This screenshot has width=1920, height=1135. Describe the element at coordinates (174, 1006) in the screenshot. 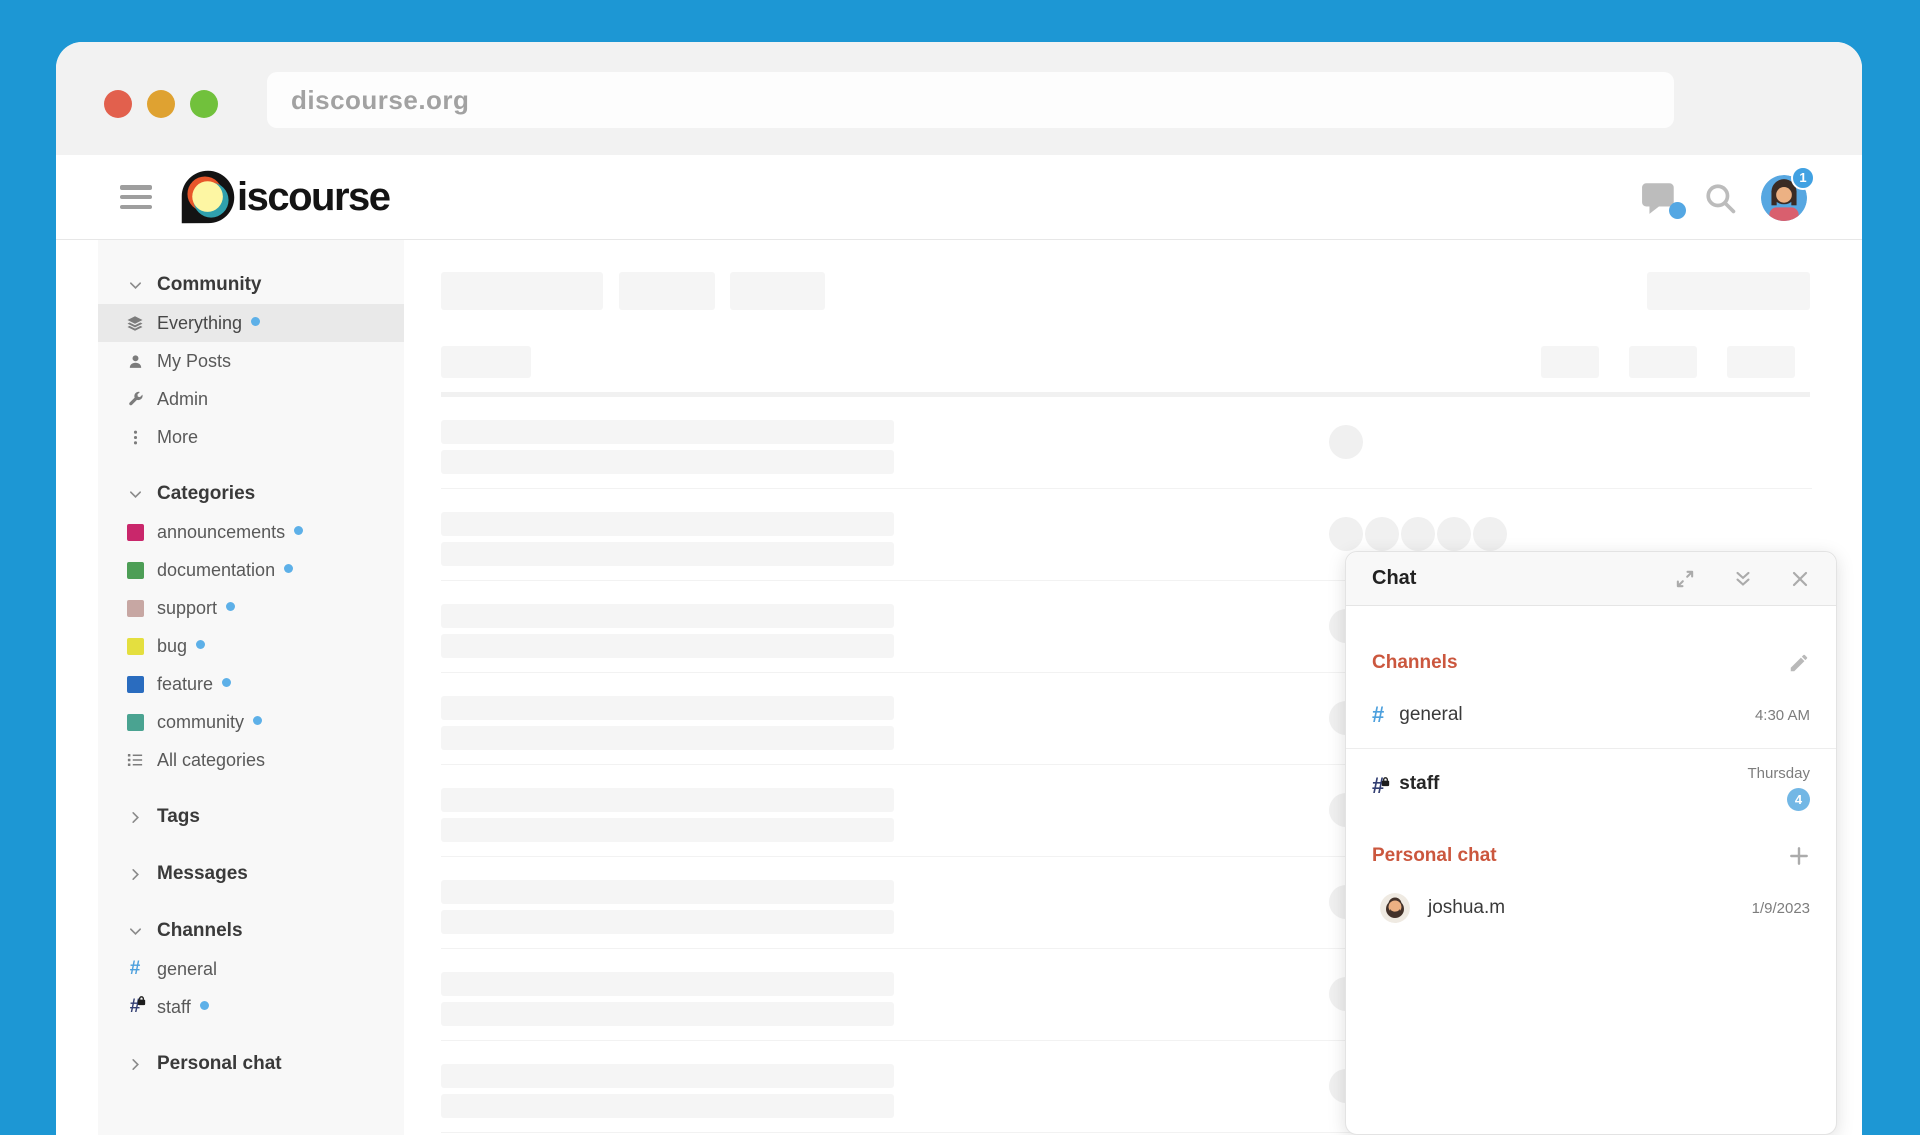

I see `sidebar-item-label: staff` at that location.